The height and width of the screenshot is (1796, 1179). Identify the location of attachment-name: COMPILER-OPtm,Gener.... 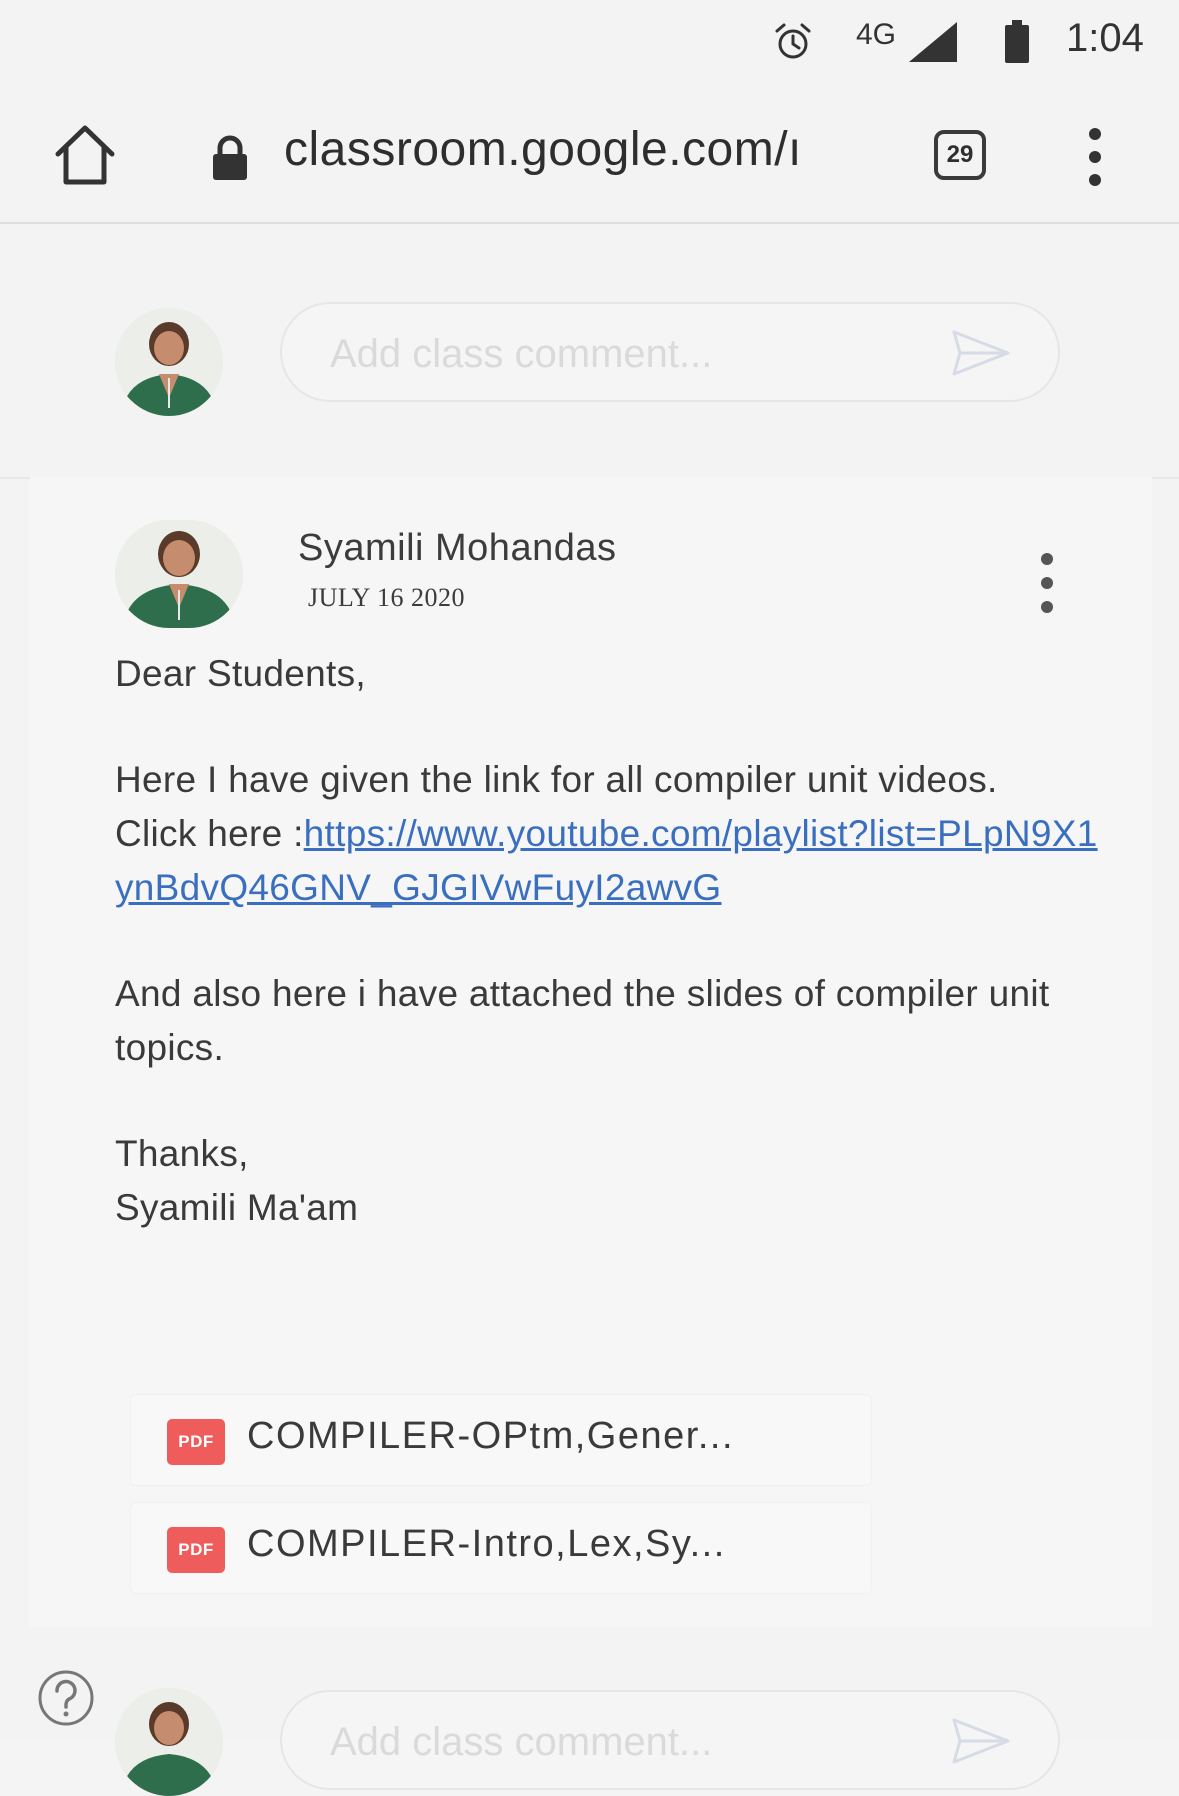
(490, 1436).